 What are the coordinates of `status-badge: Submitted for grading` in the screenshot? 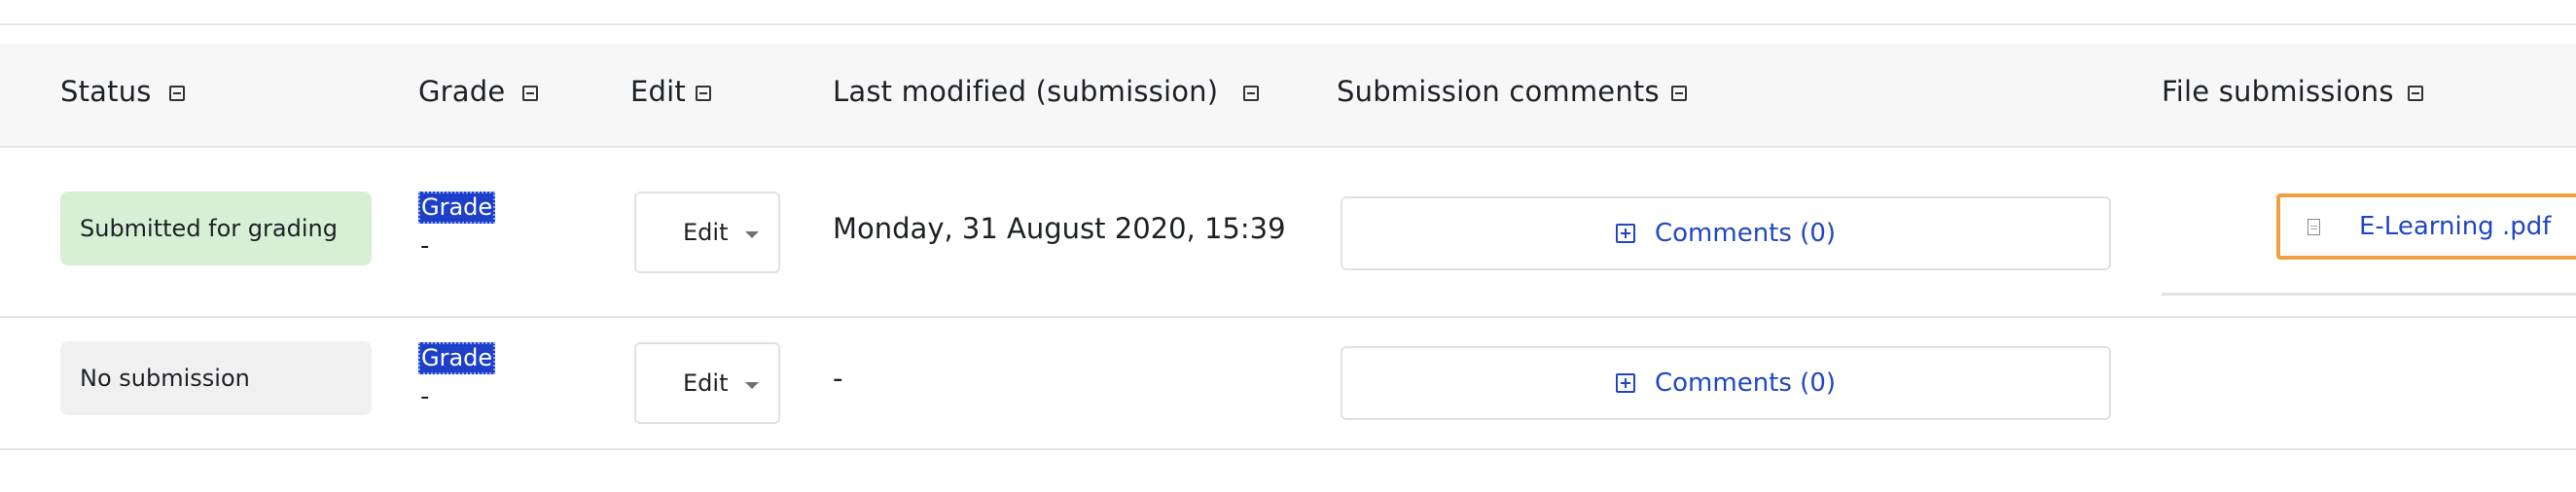 It's located at (216, 229).